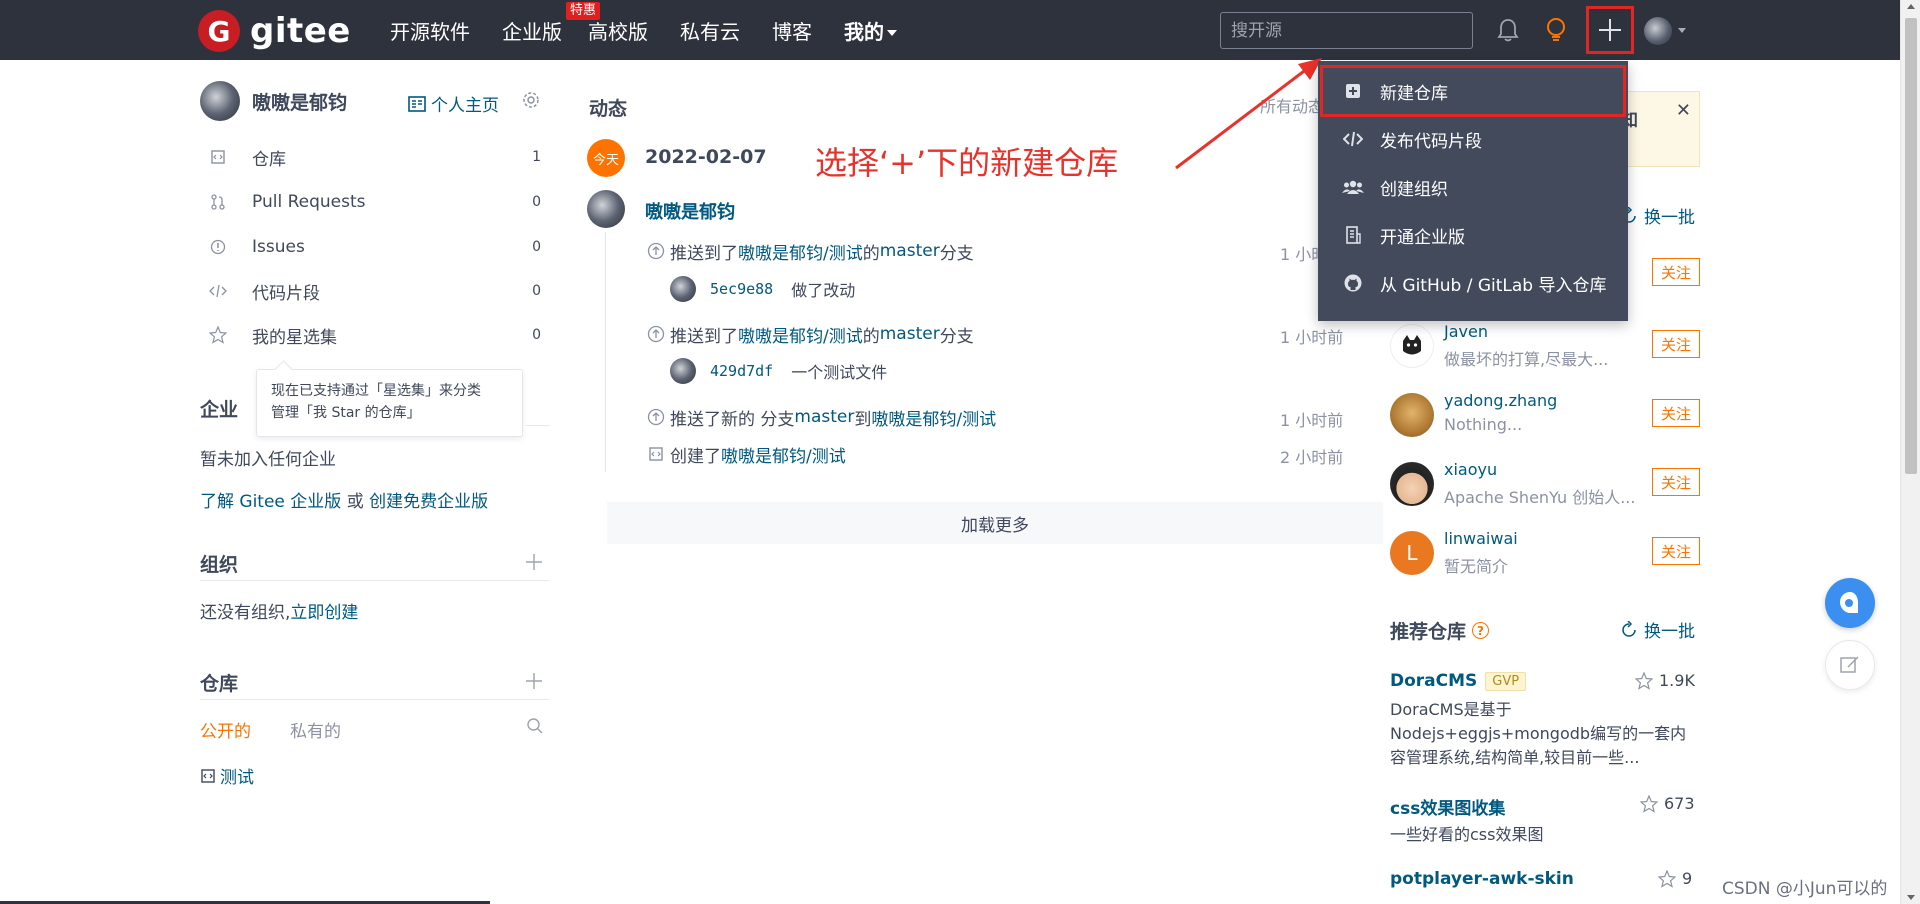  I want to click on today-badge: 今天, so click(606, 158).